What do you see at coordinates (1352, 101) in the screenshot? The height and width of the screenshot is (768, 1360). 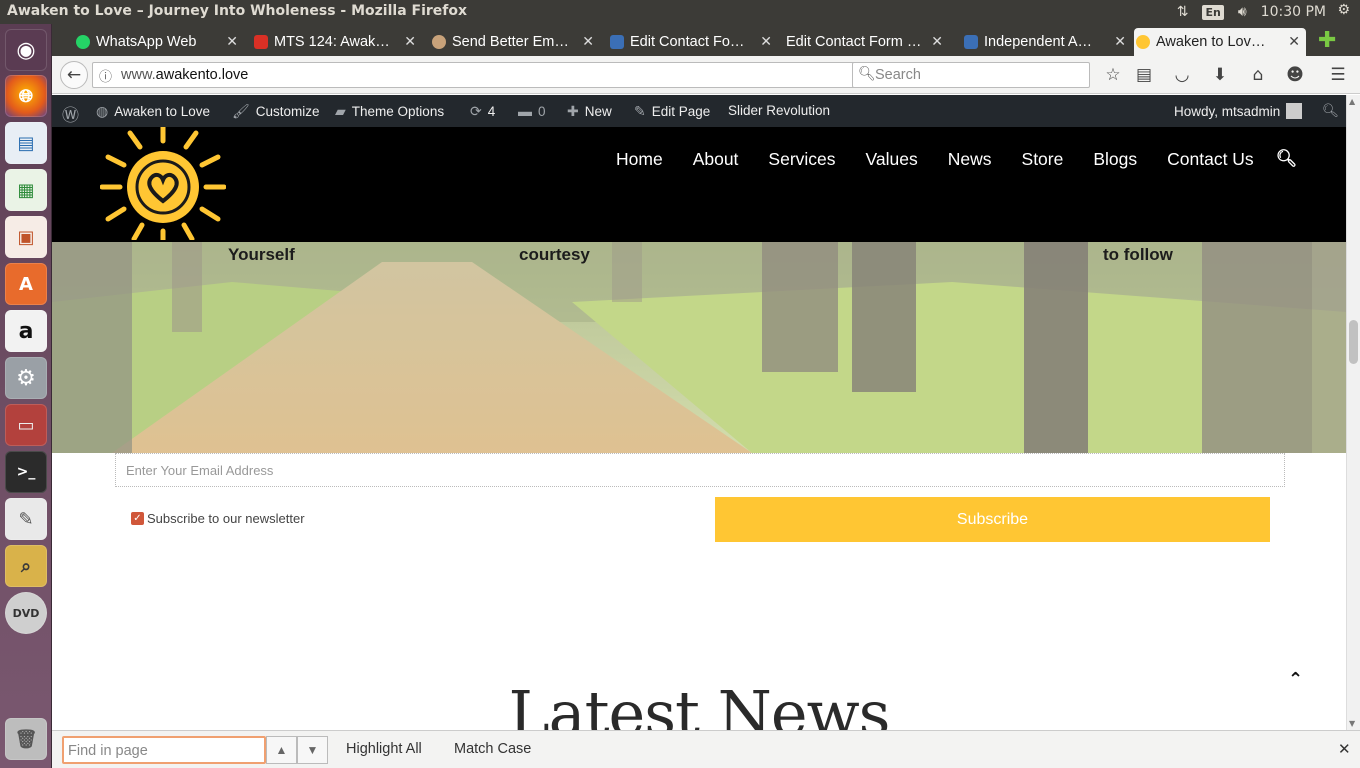 I see `scroll-up-arrow-icon: ▲` at bounding box center [1352, 101].